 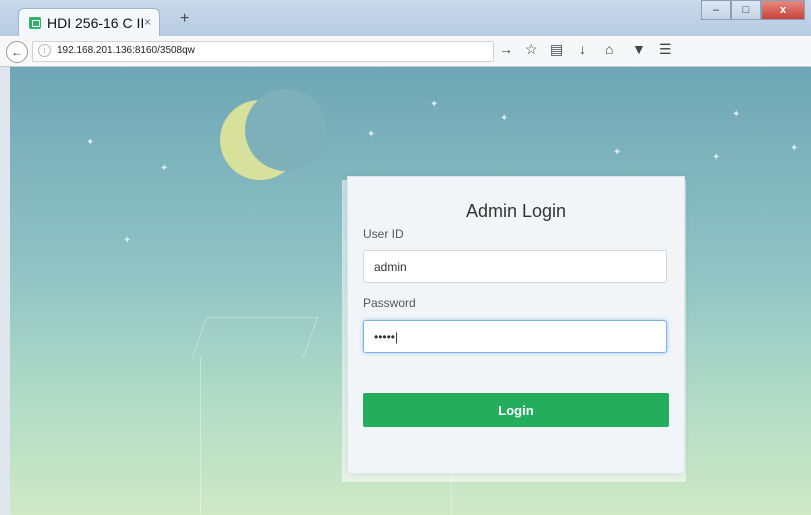 I want to click on toolbar-icons: → ☆ ▤ ↓ ⌂ ▼ ☰, so click(x=653, y=51).